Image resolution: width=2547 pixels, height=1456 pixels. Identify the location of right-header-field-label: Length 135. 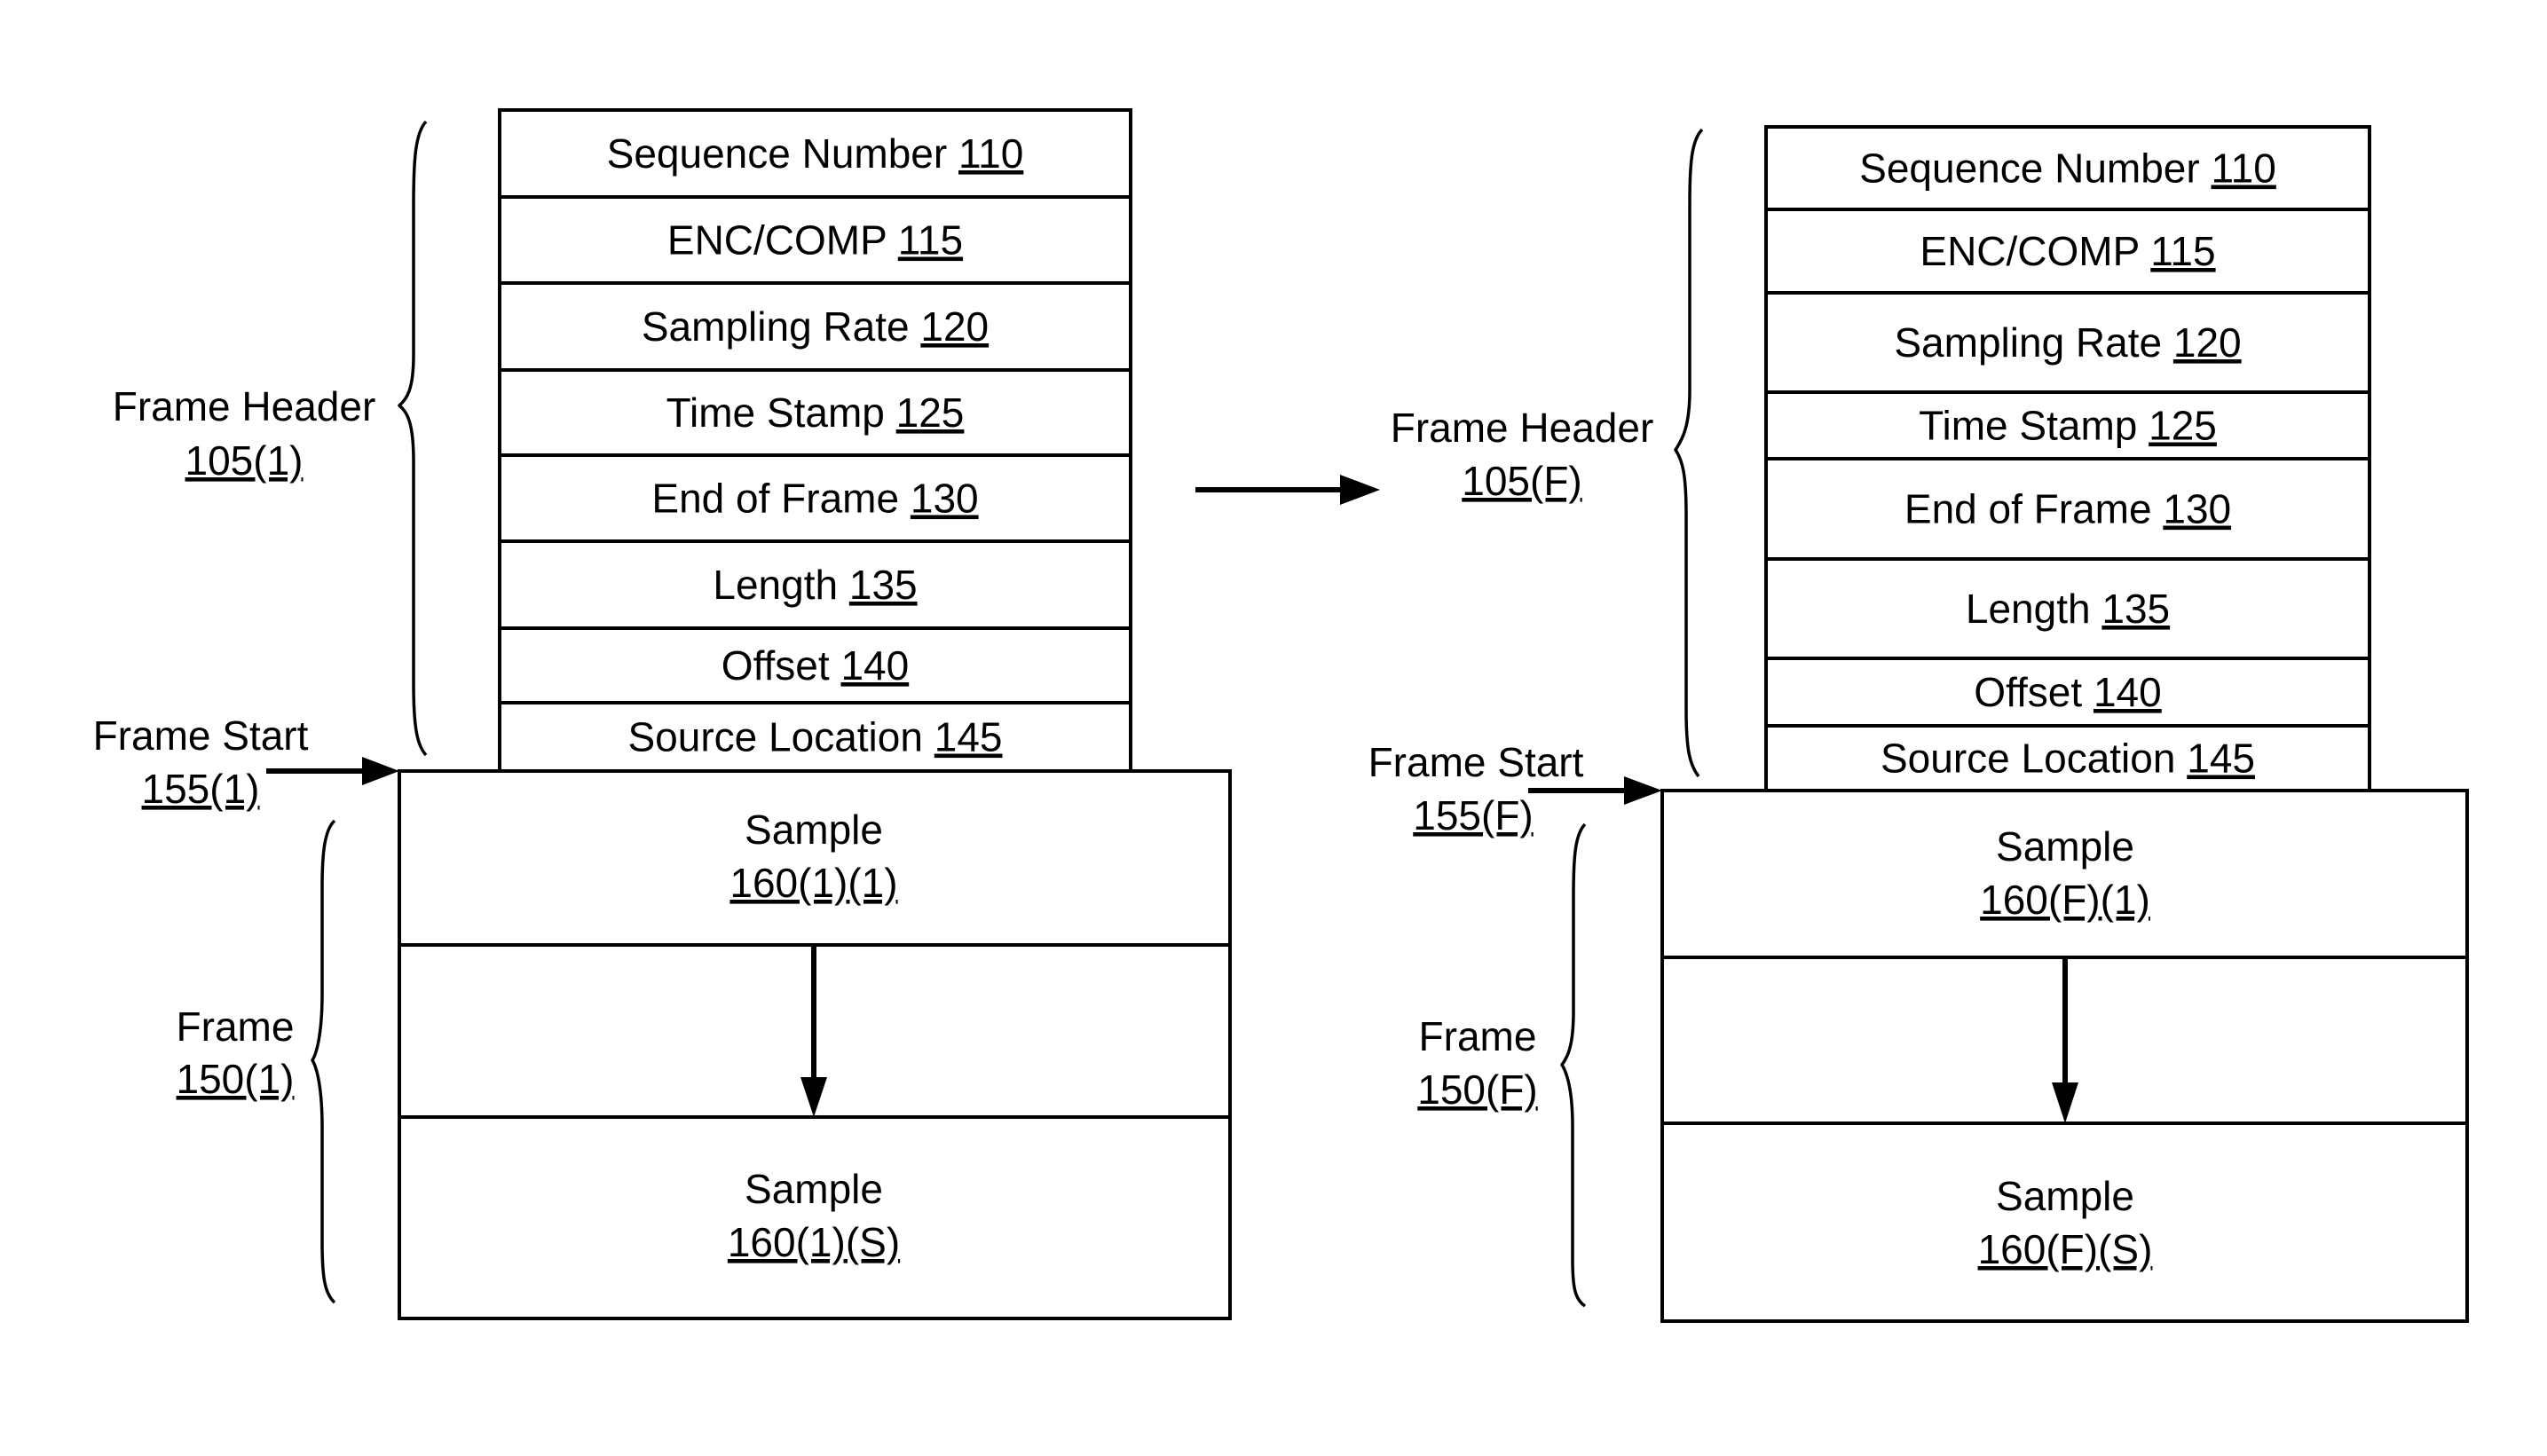
(2068, 609).